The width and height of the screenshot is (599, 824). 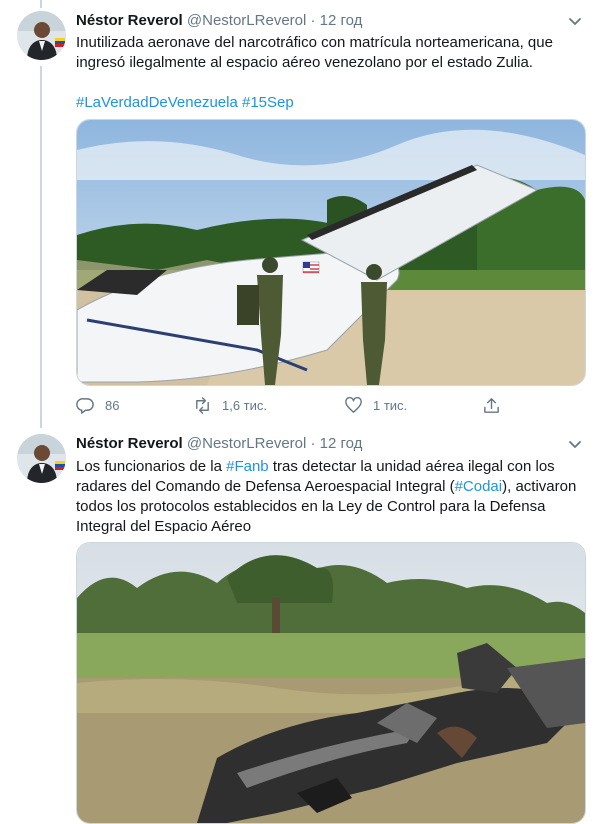 What do you see at coordinates (157, 102) in the screenshot?
I see `hashtag-link: #LaVerdadDeVenezuela` at bounding box center [157, 102].